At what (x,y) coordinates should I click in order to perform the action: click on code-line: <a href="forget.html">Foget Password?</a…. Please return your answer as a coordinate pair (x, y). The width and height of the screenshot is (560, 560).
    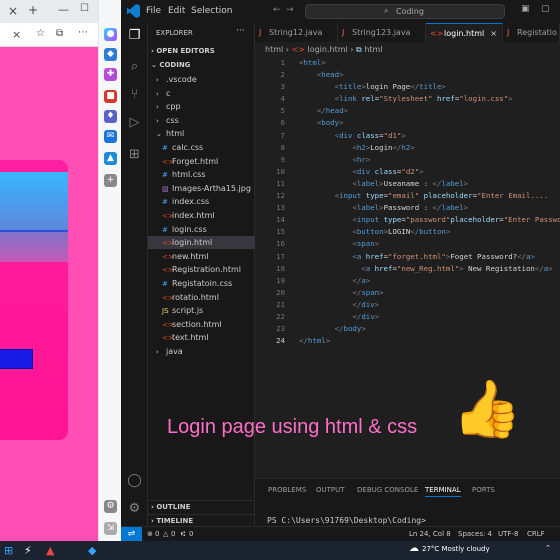
    Looking at the image, I should click on (429, 257).